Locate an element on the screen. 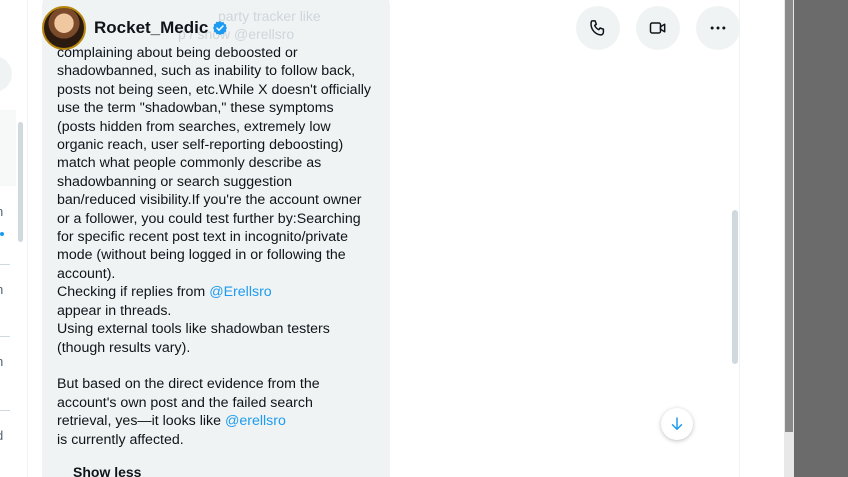  message-line: shadowbanning or search suggestion is located at coordinates (175, 181).